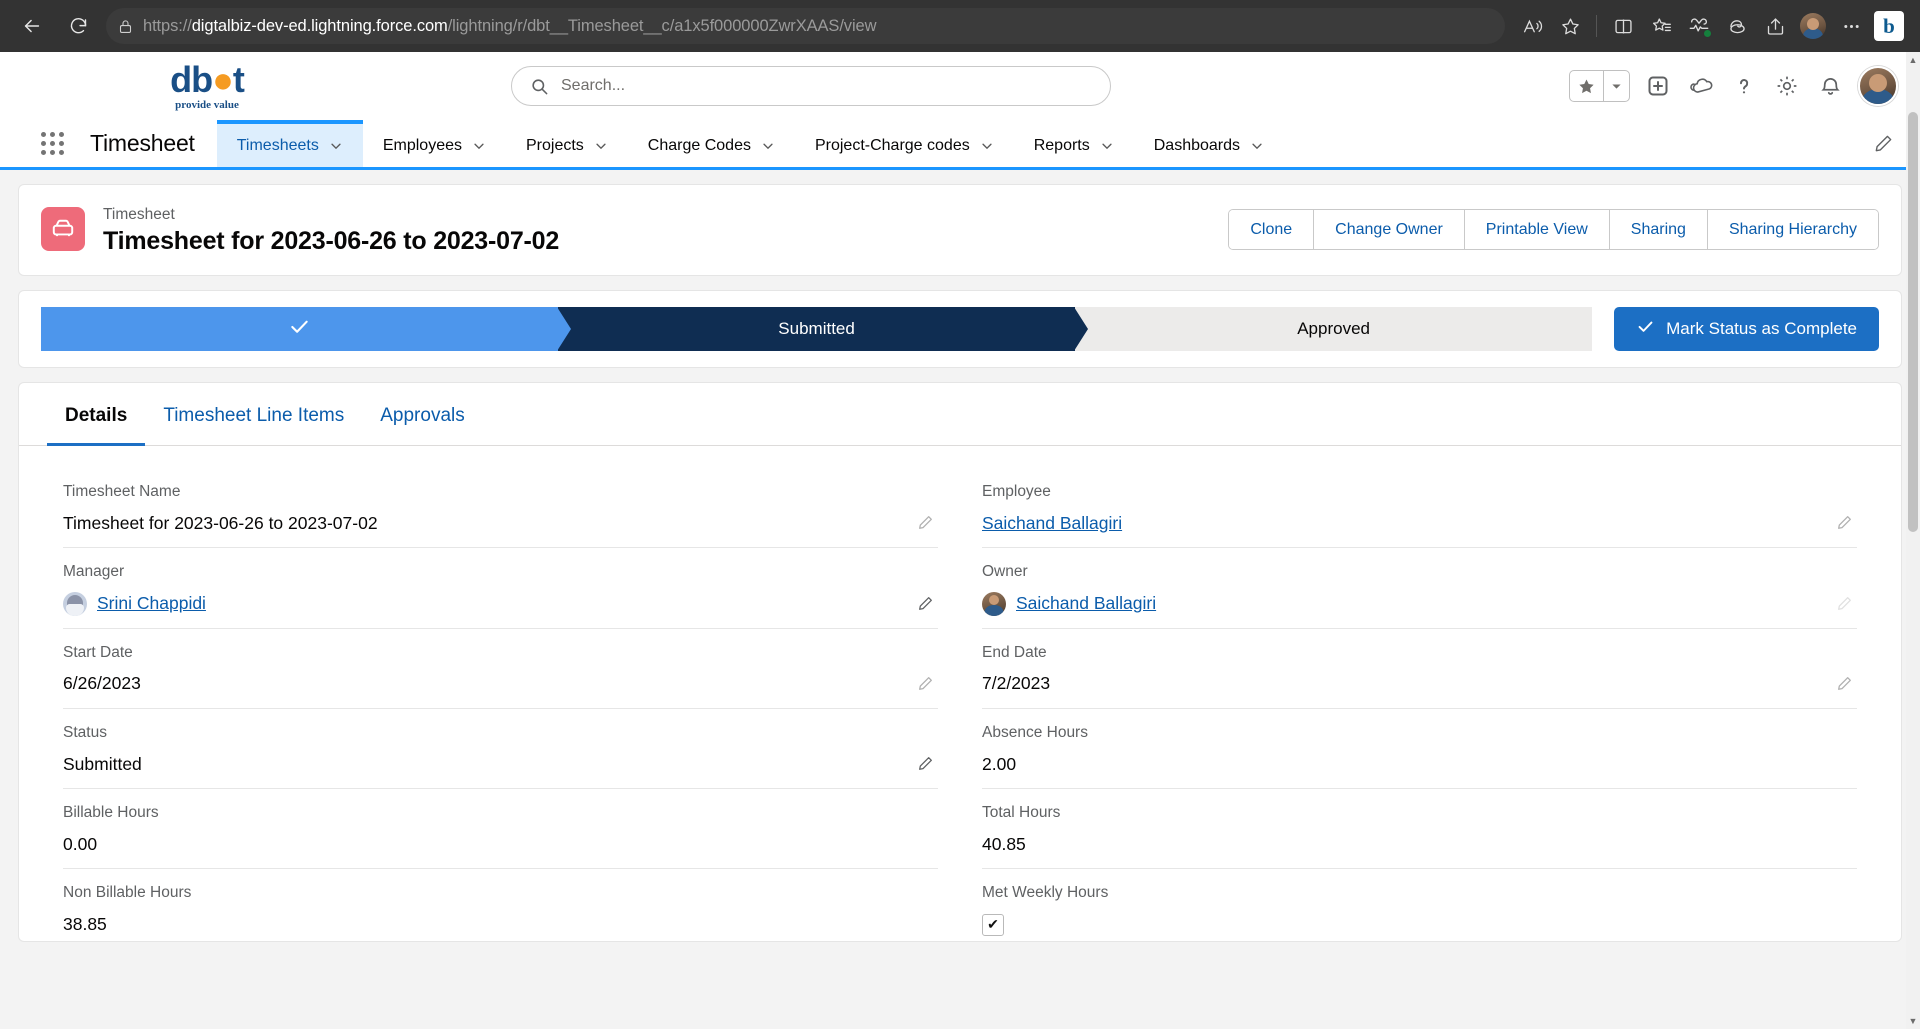 Image resolution: width=1920 pixels, height=1029 pixels. What do you see at coordinates (1844, 603) in the screenshot?
I see `edit-pencil-icon-disabled` at bounding box center [1844, 603].